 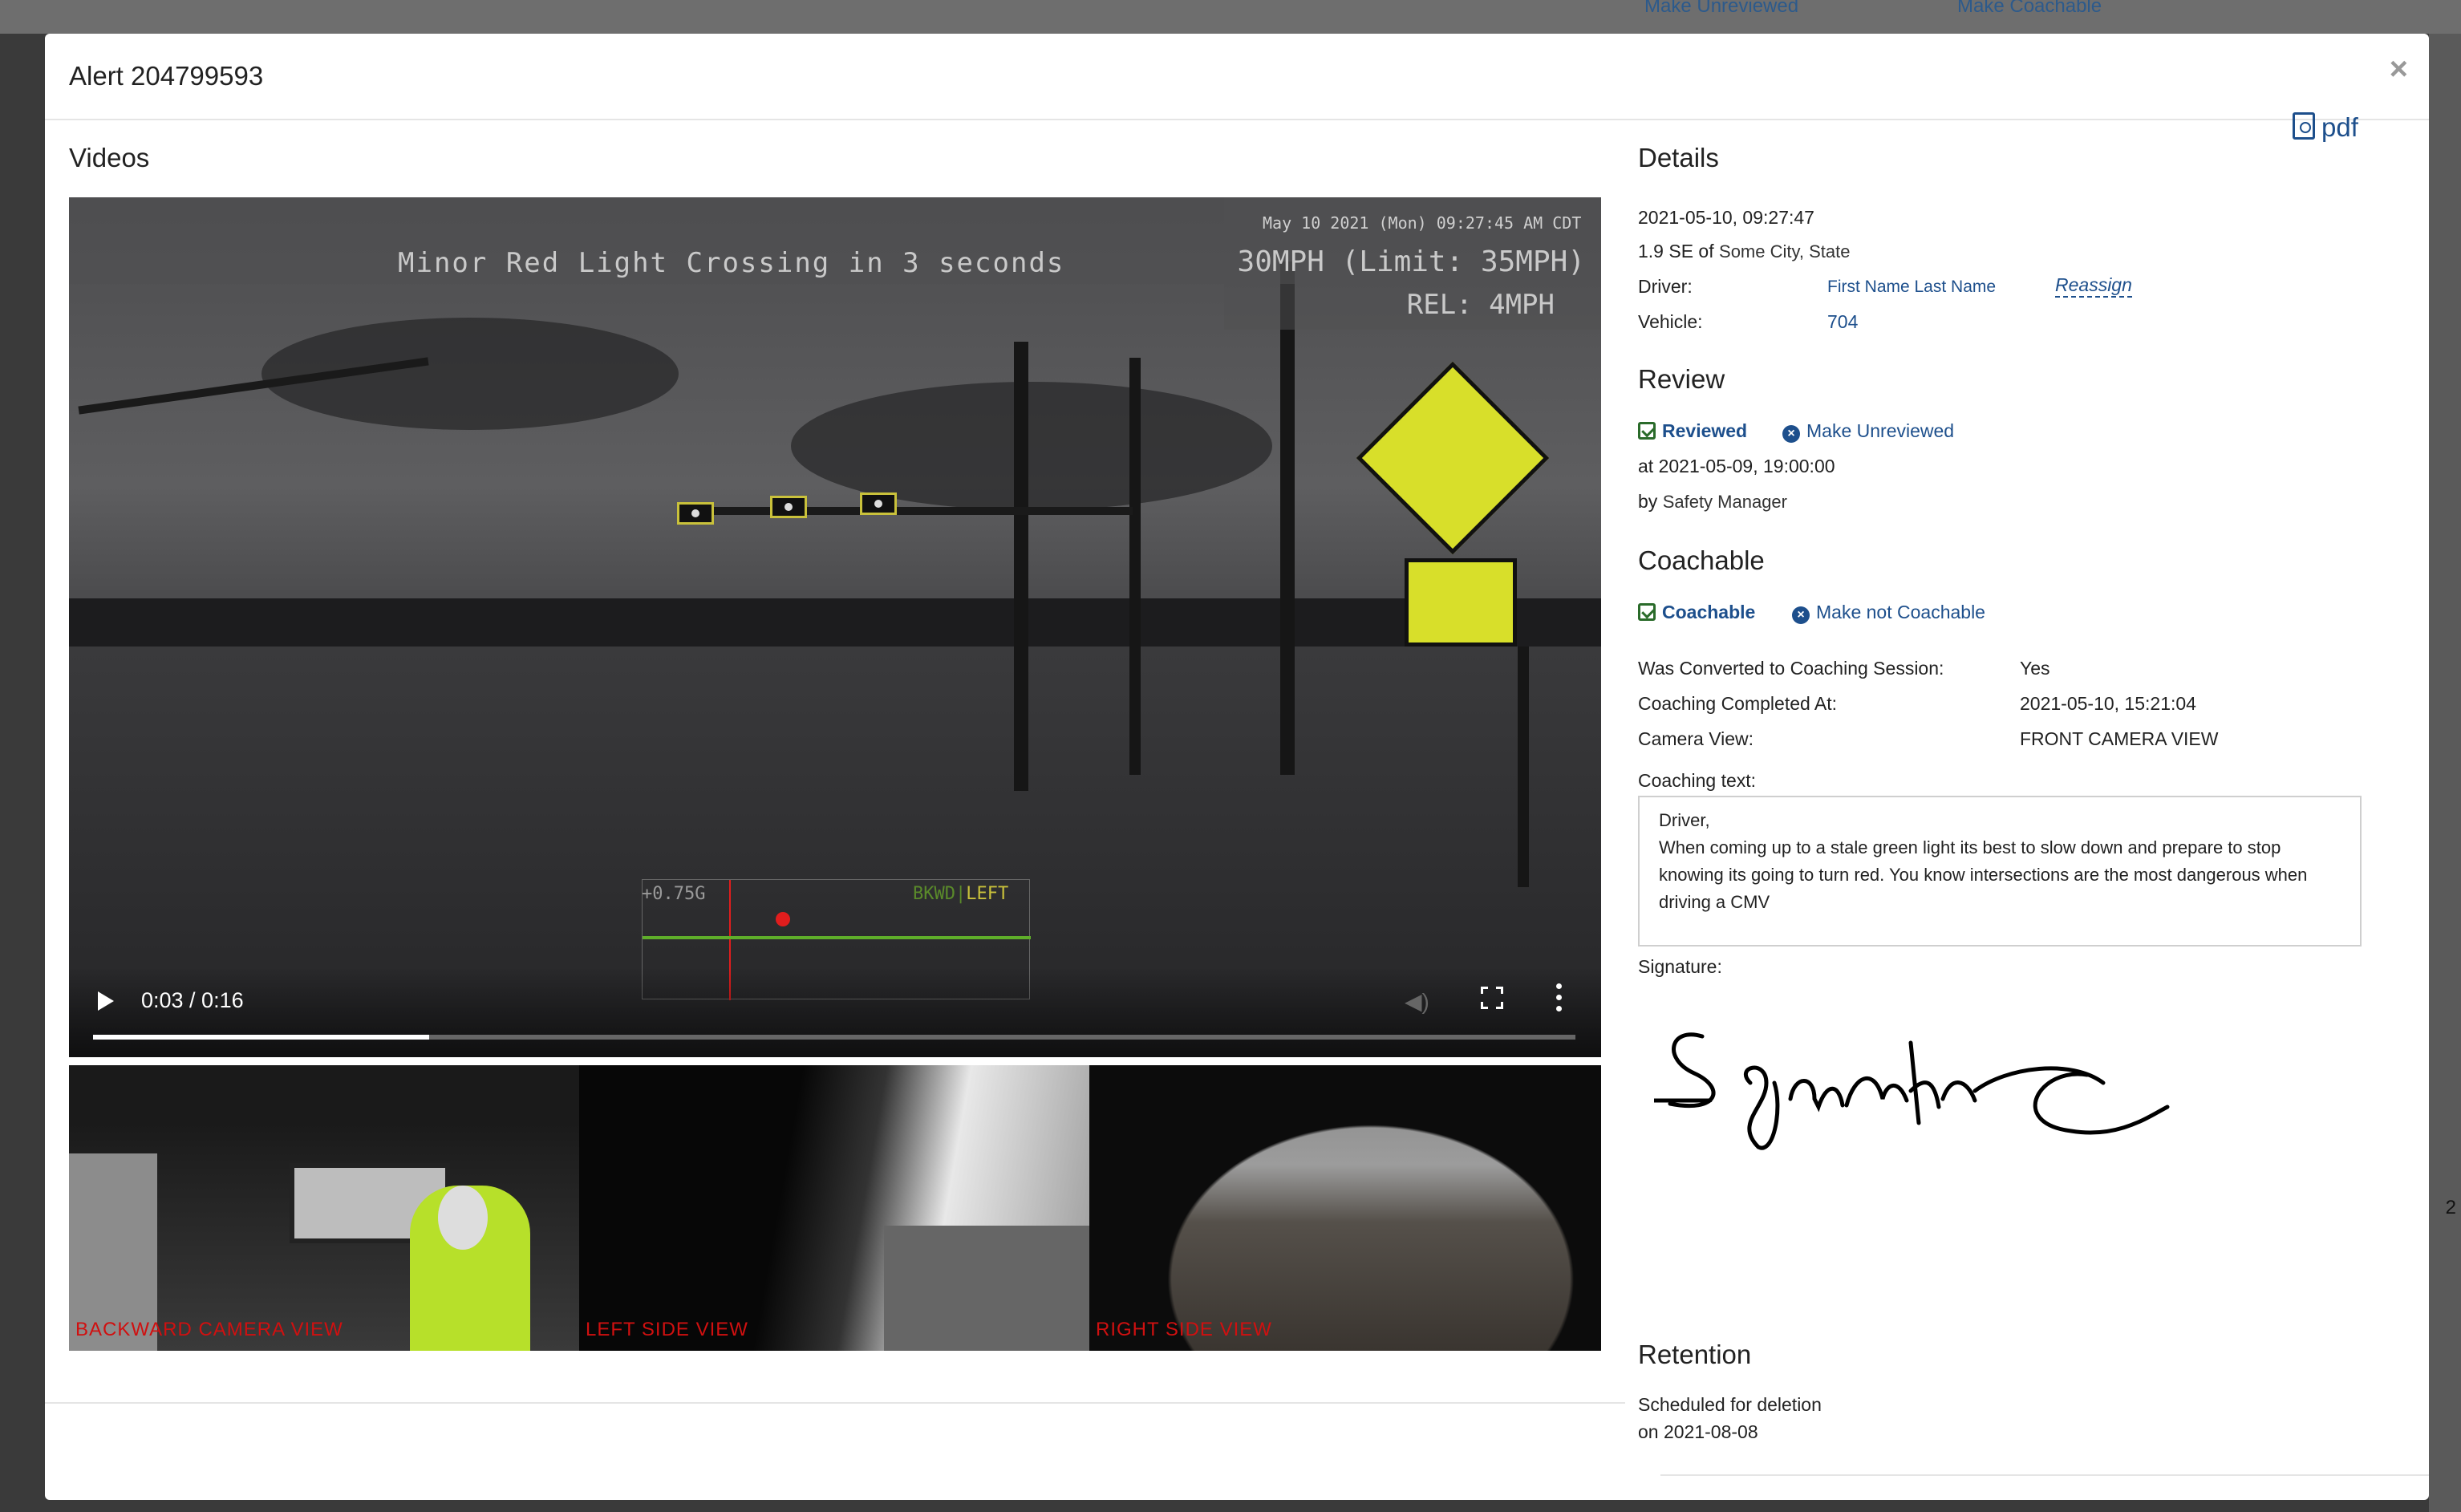 I want to click on location-value: Some City, State, so click(x=1785, y=251).